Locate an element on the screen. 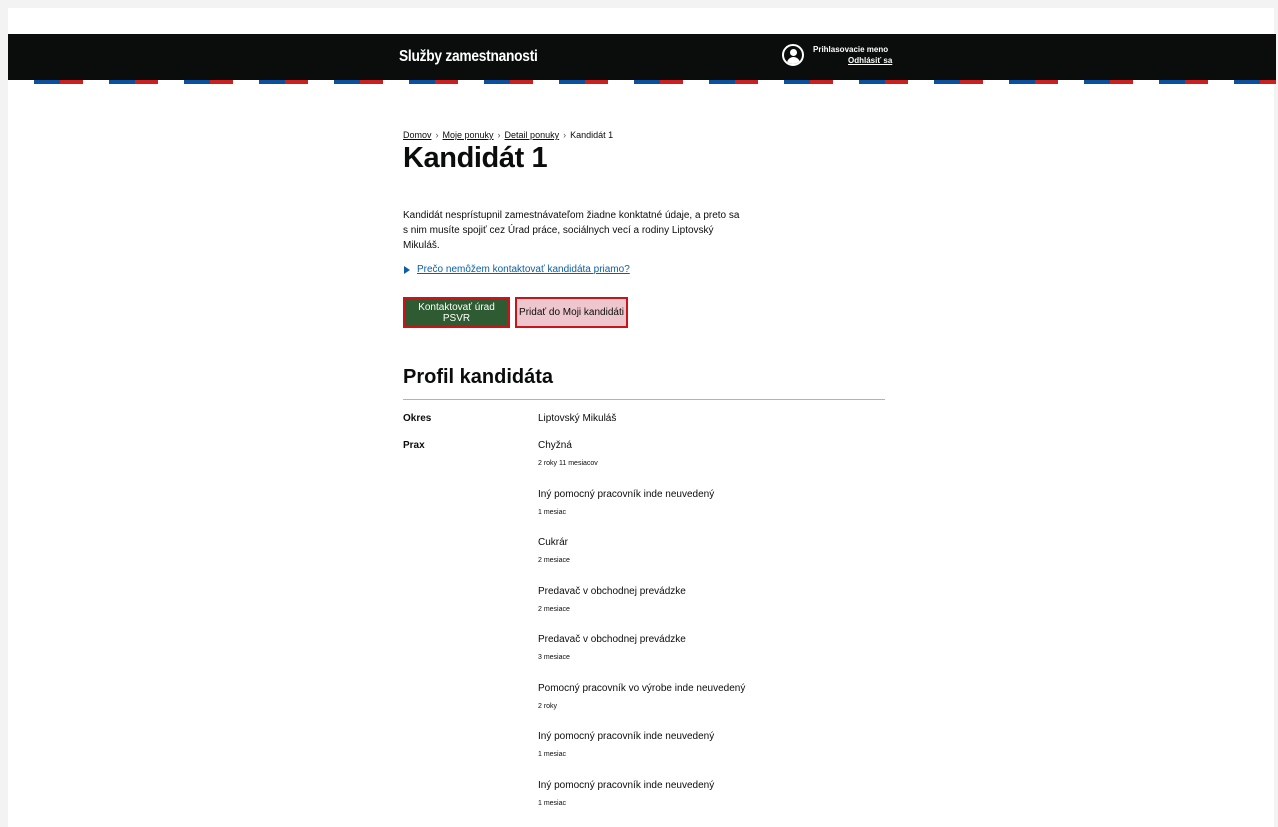 The height and width of the screenshot is (827, 1278). experience-duration: 2 roky is located at coordinates (548, 706).